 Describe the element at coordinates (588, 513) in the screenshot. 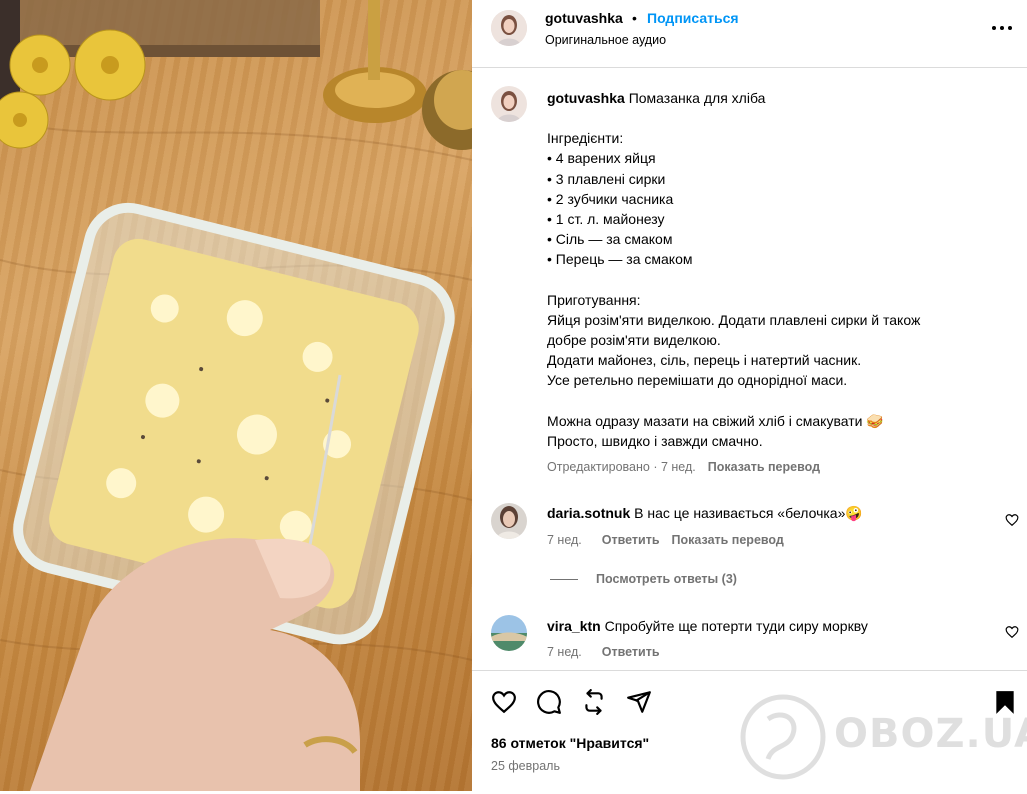

I see `comment-username: daria.sotnuk` at that location.